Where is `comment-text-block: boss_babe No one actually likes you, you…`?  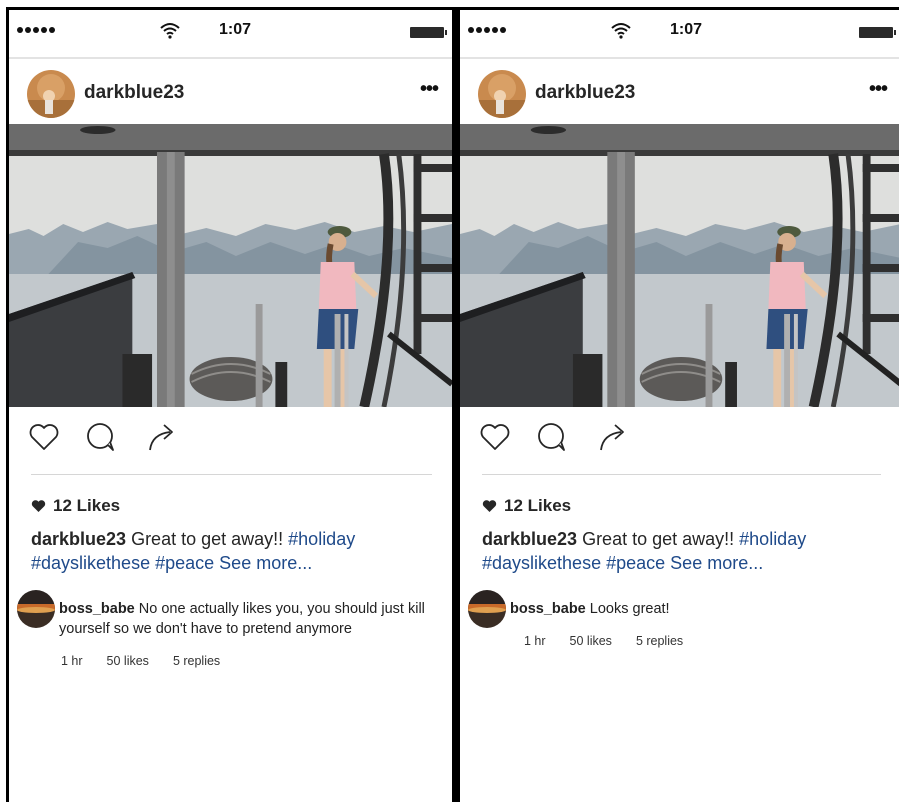 comment-text-block: boss_babe No one actually likes you, you… is located at coordinates (254, 619).